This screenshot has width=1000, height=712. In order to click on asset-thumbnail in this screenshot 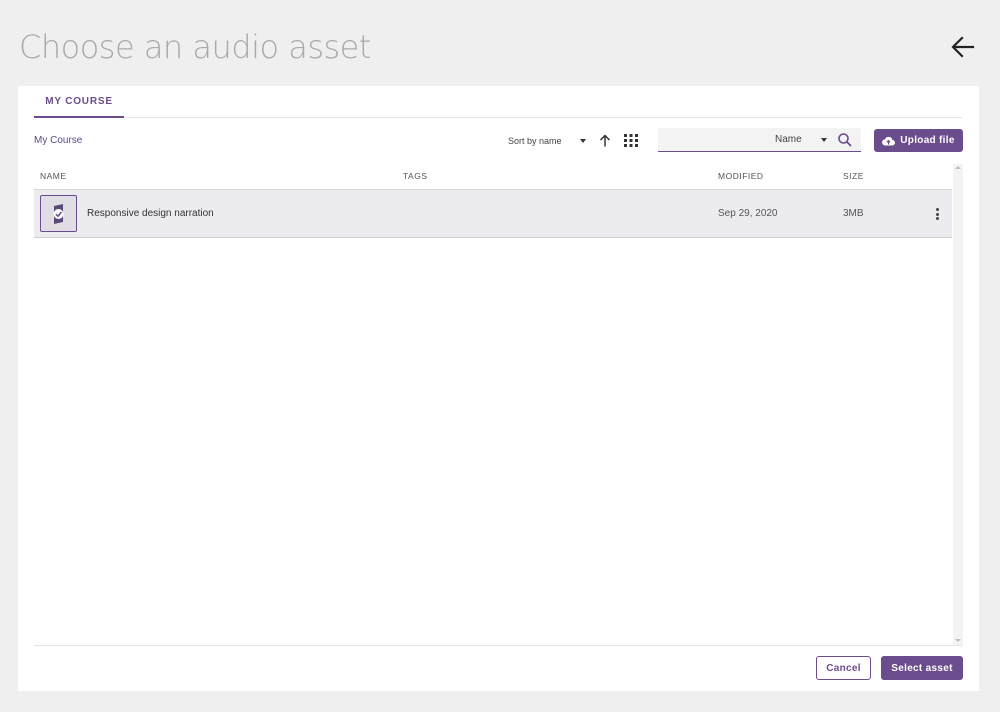, I will do `click(58, 213)`.